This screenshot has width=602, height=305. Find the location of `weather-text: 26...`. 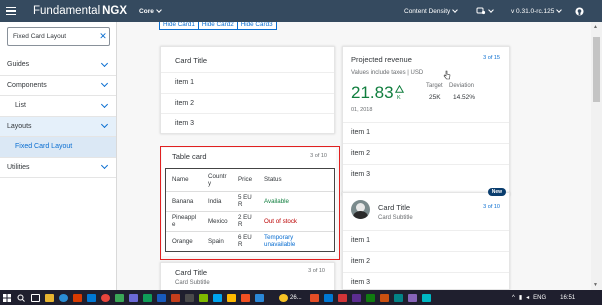

weather-text: 26... is located at coordinates (296, 297).